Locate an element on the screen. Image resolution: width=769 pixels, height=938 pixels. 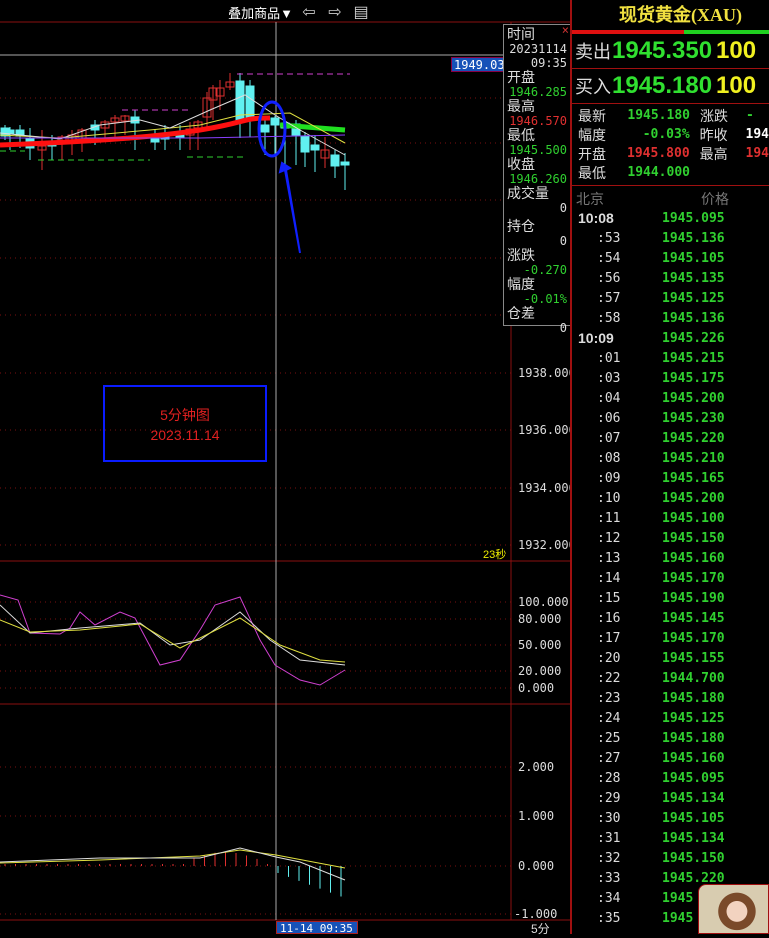
osc-axis-label: 50.000 is located at coordinates (540, 645).